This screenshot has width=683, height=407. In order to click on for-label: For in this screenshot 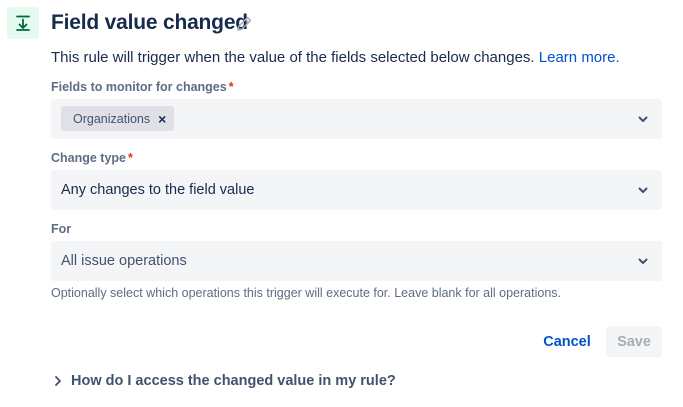, I will do `click(61, 229)`.